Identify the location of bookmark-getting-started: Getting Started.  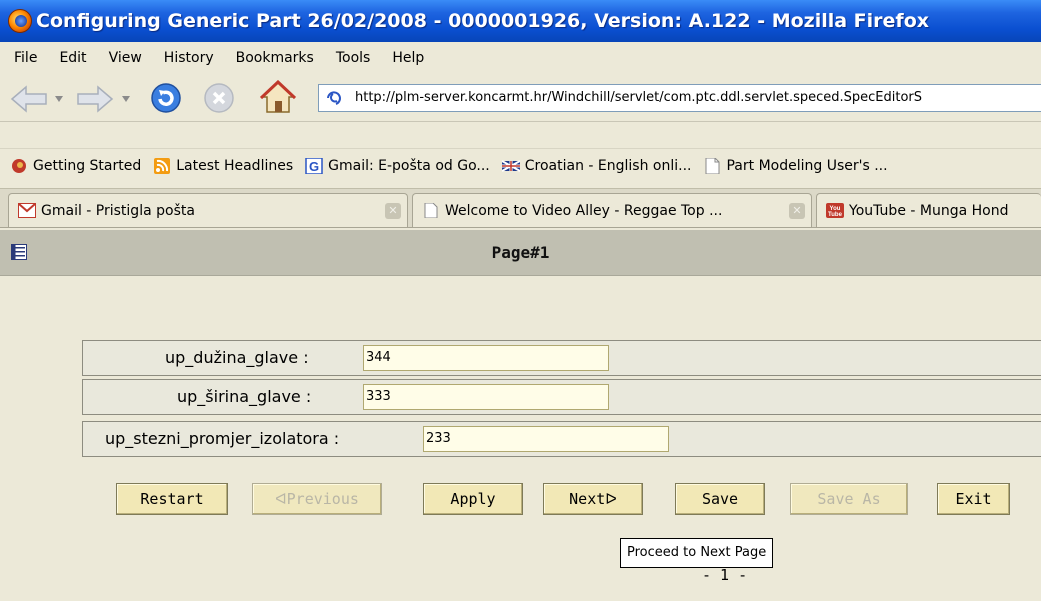
(75, 166).